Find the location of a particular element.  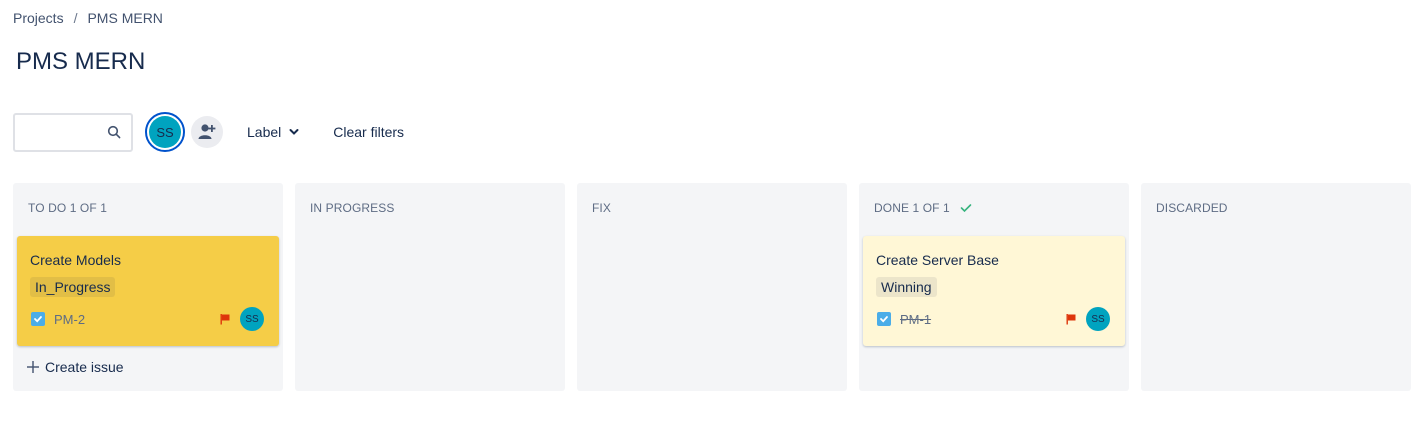

issue-summary: Create Models is located at coordinates (76, 260).